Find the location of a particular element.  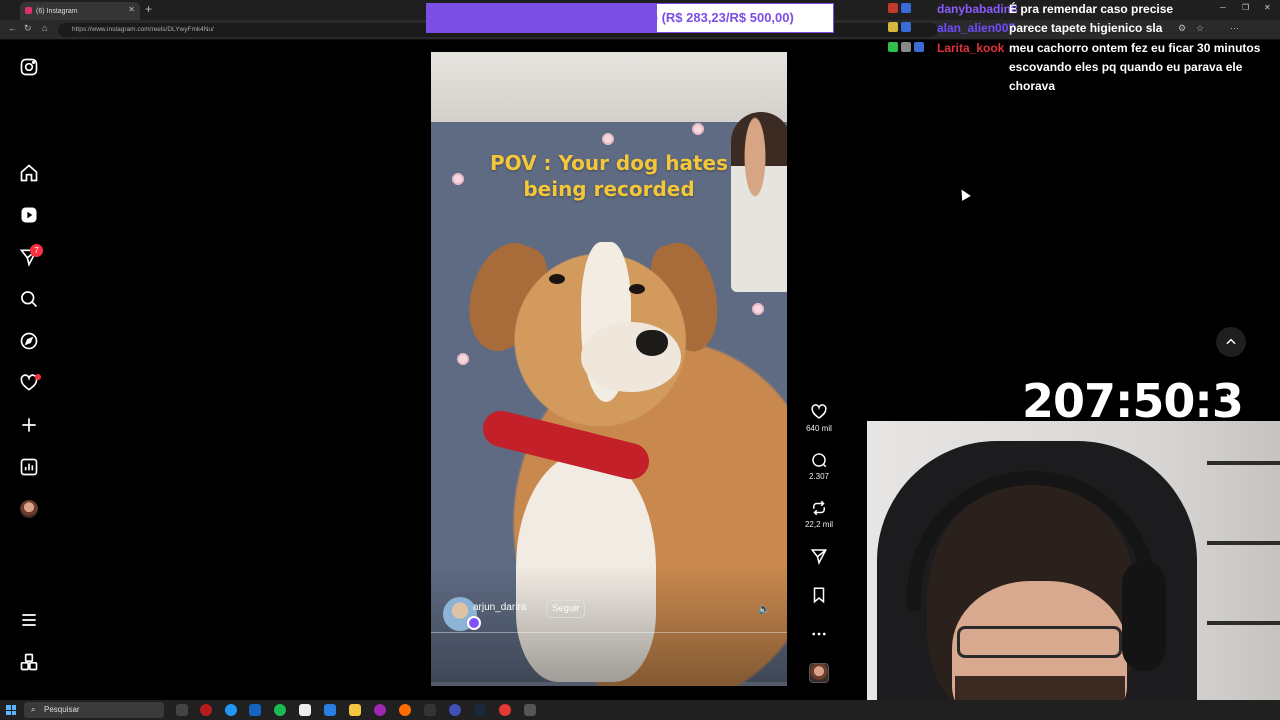

chevron-down-icon is located at coordinates (1231, 396).